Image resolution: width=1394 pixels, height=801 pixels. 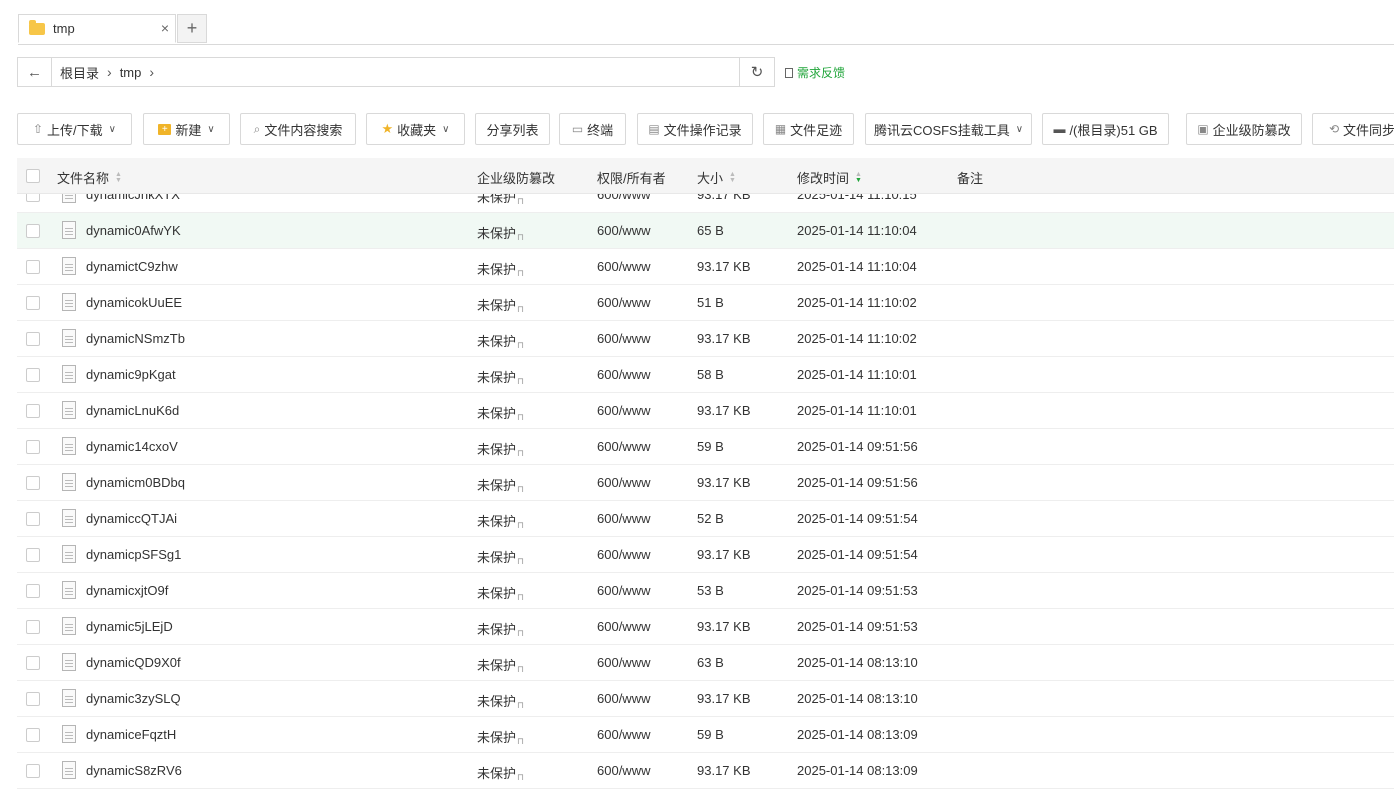 What do you see at coordinates (134, 302) in the screenshot?
I see `file-name: dynamicokUuEE` at bounding box center [134, 302].